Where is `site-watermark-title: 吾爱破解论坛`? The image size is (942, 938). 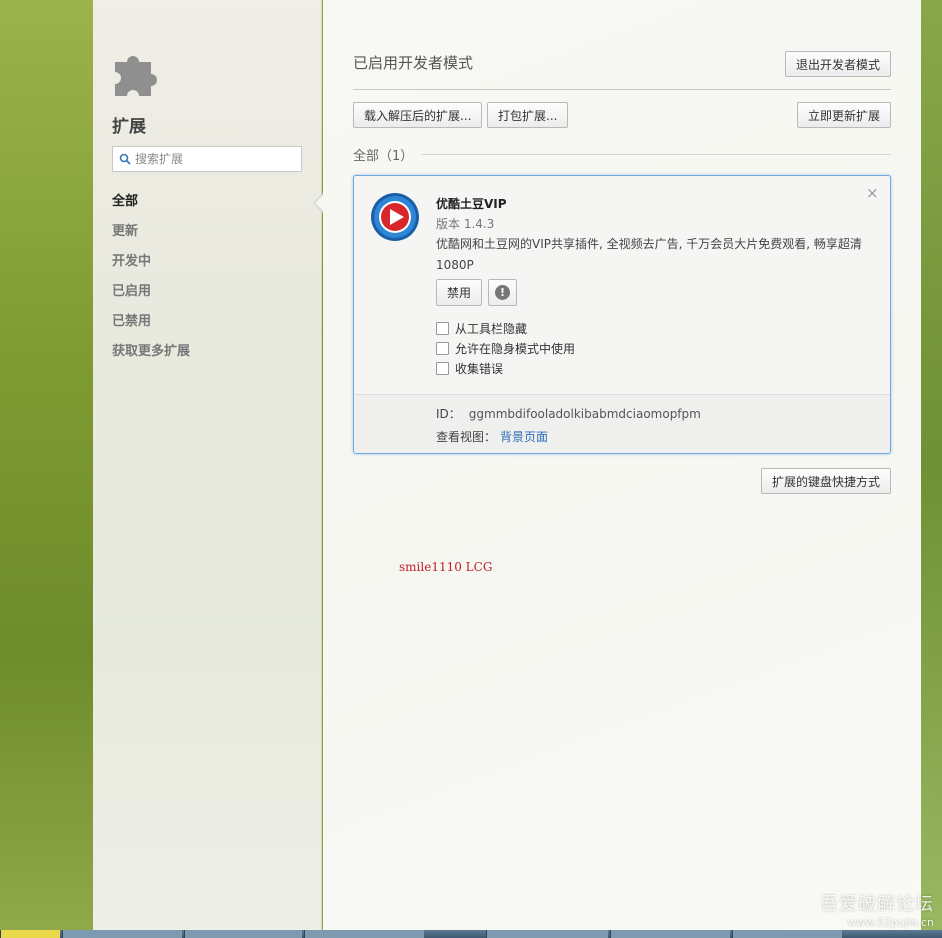
site-watermark-title: 吾爱破解论坛 is located at coordinates (877, 904).